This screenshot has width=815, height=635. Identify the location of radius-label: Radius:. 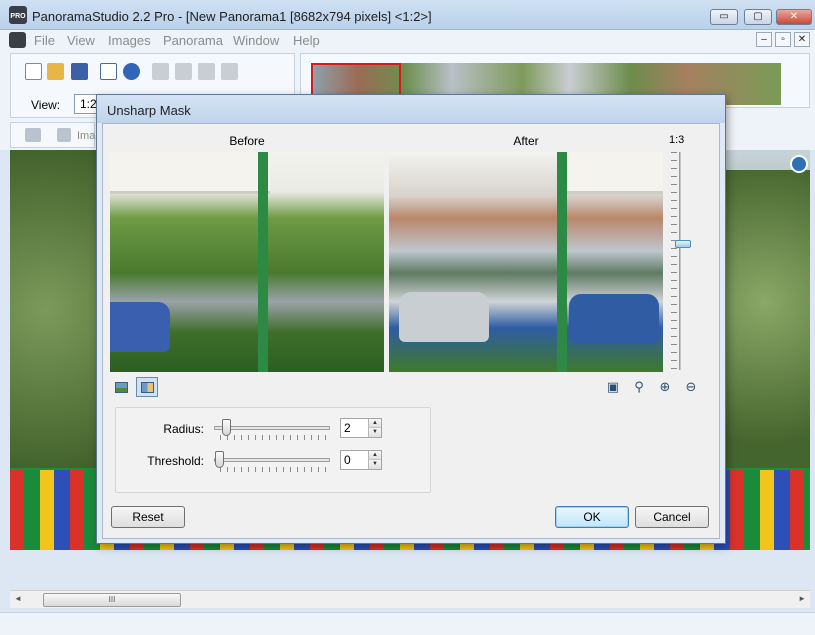
(183, 429).